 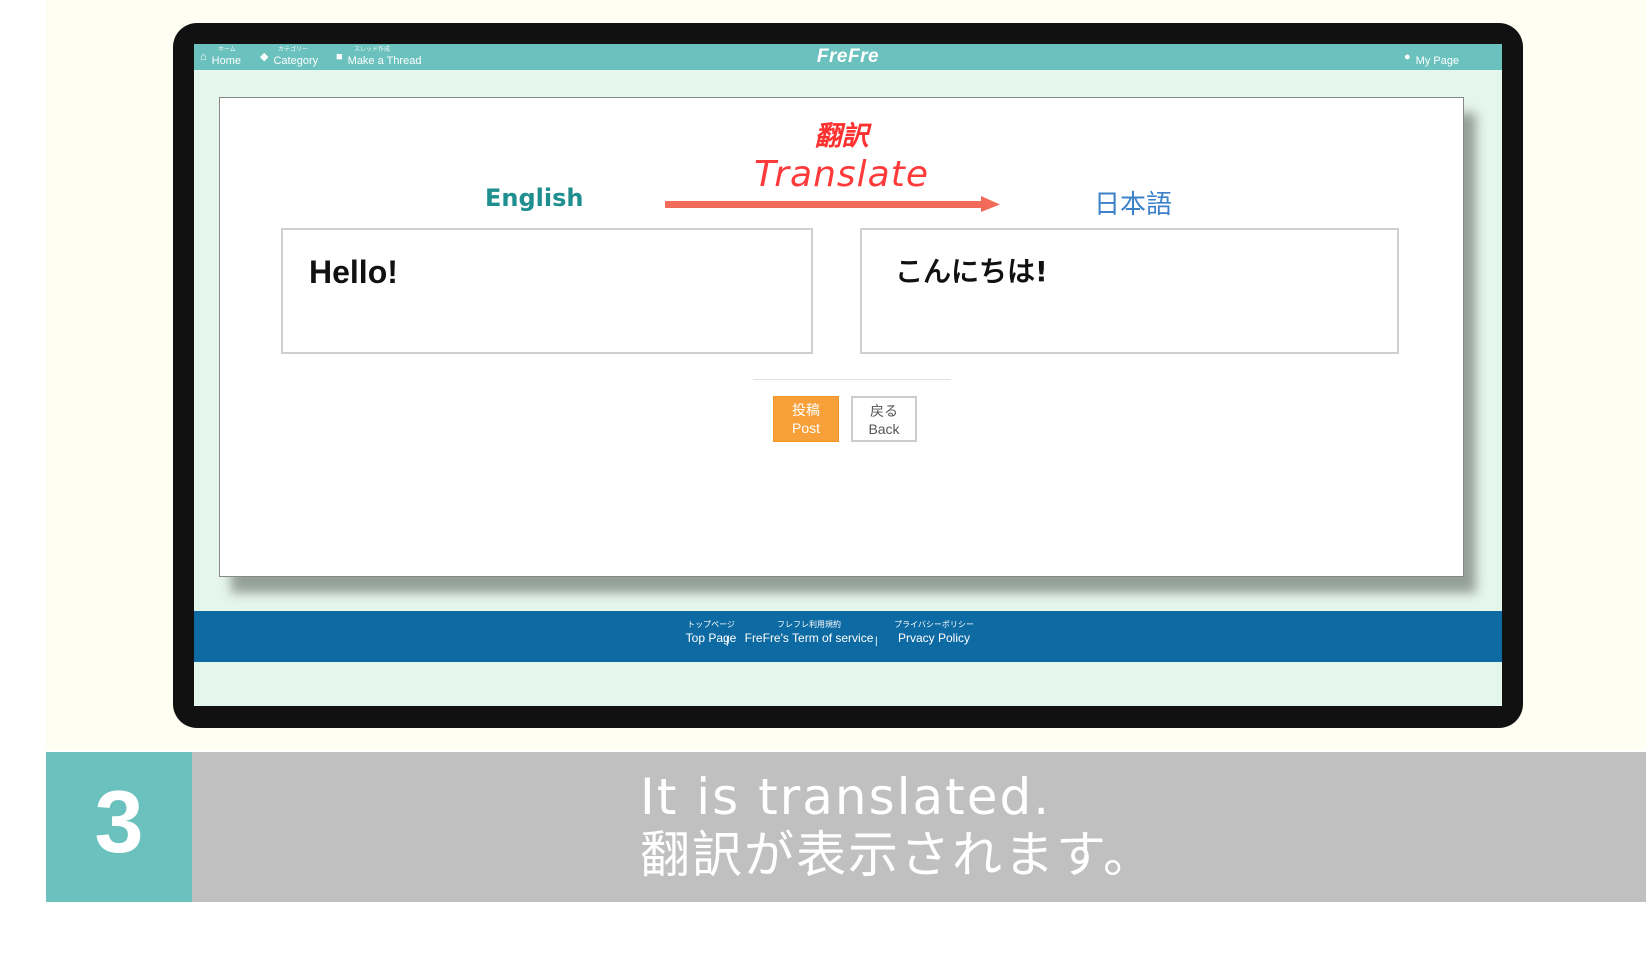 What do you see at coordinates (1133, 205) in the screenshot?
I see `target-language-label: 日本語` at bounding box center [1133, 205].